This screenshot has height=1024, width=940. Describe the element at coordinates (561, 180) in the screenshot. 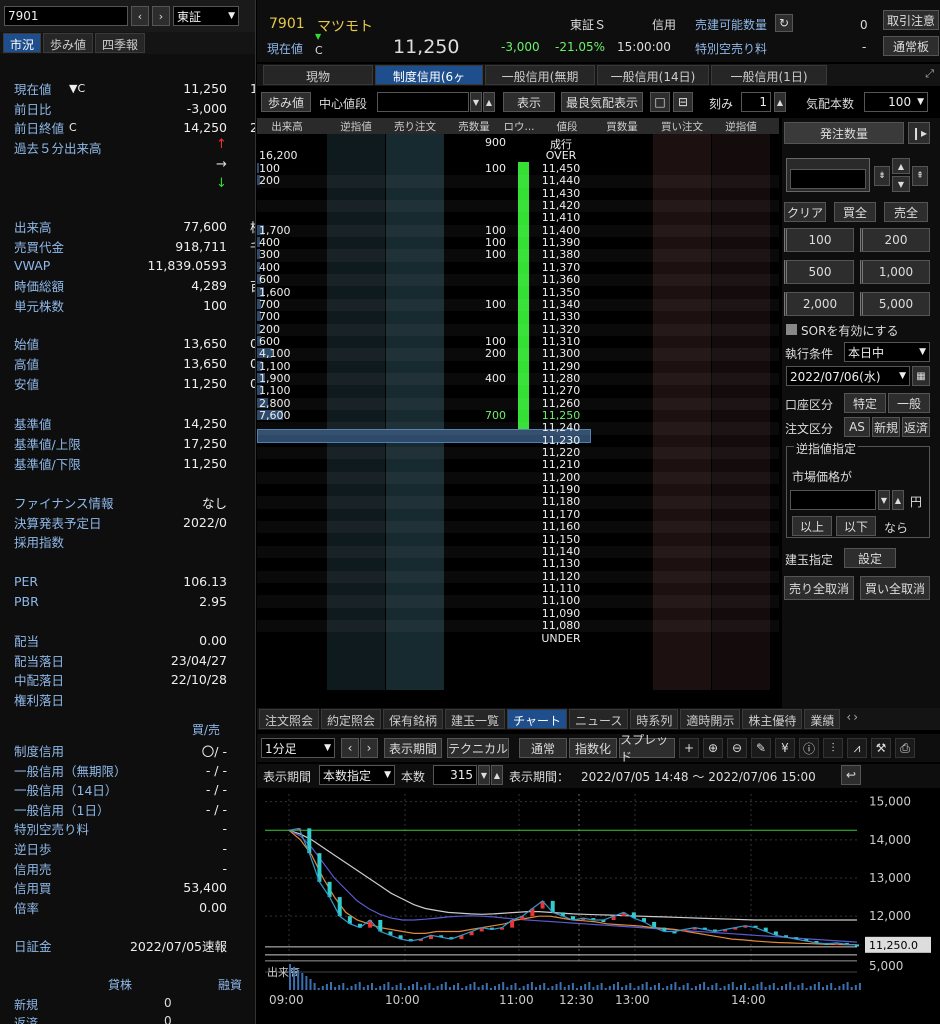

I see `board-price: 11,440` at that location.